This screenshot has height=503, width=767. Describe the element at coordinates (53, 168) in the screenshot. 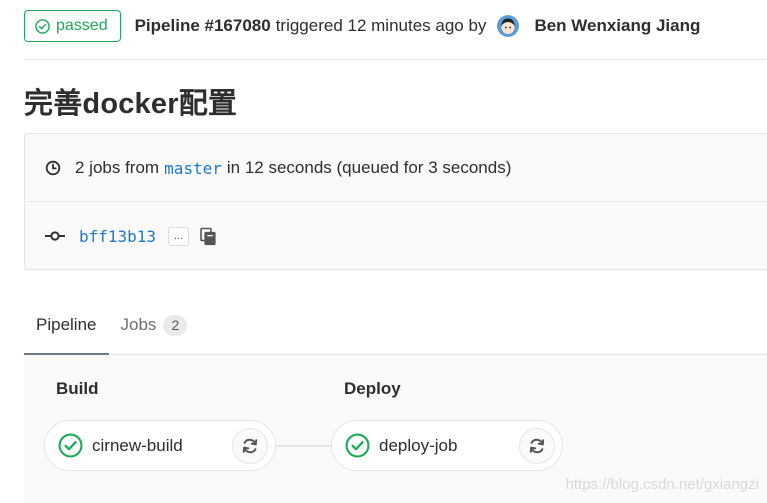

I see `clock-icon` at that location.